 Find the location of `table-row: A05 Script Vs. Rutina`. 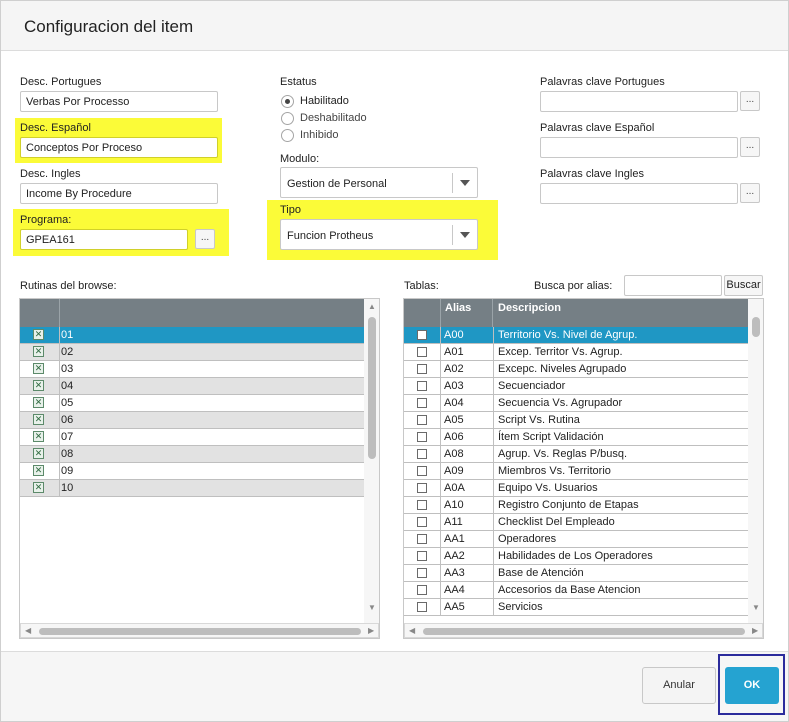

table-row: A05 Script Vs. Rutina is located at coordinates (576, 420).